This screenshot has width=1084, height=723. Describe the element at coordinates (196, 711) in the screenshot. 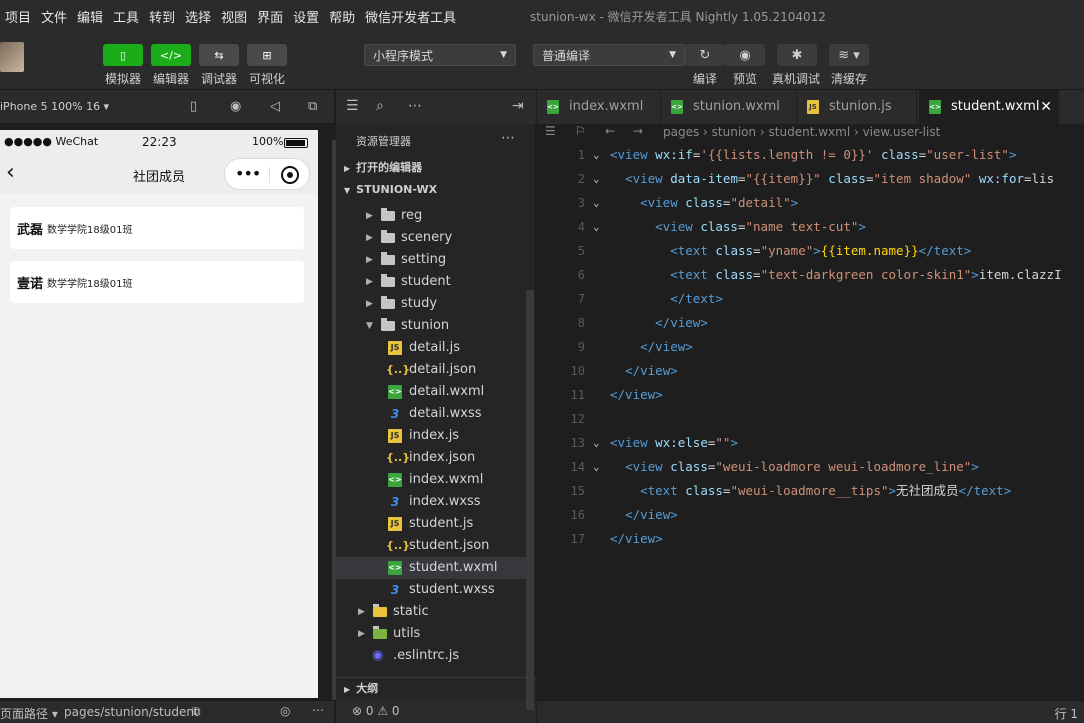

I see `copy-icon: ⧉` at that location.